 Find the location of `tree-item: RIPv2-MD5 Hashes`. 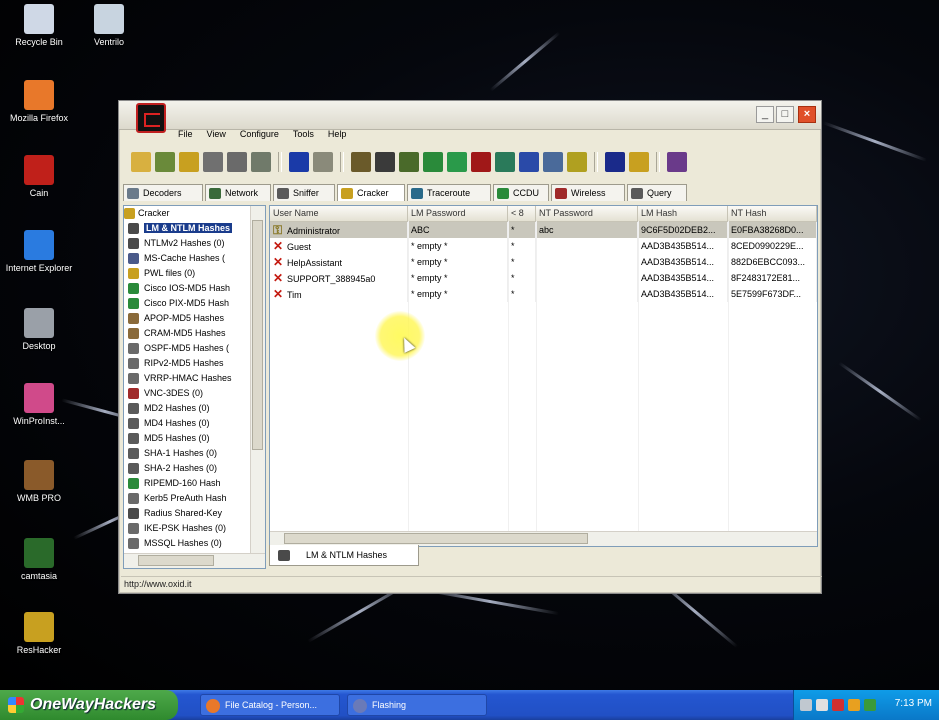

tree-item: RIPv2-MD5 Hashes is located at coordinates (194, 363).